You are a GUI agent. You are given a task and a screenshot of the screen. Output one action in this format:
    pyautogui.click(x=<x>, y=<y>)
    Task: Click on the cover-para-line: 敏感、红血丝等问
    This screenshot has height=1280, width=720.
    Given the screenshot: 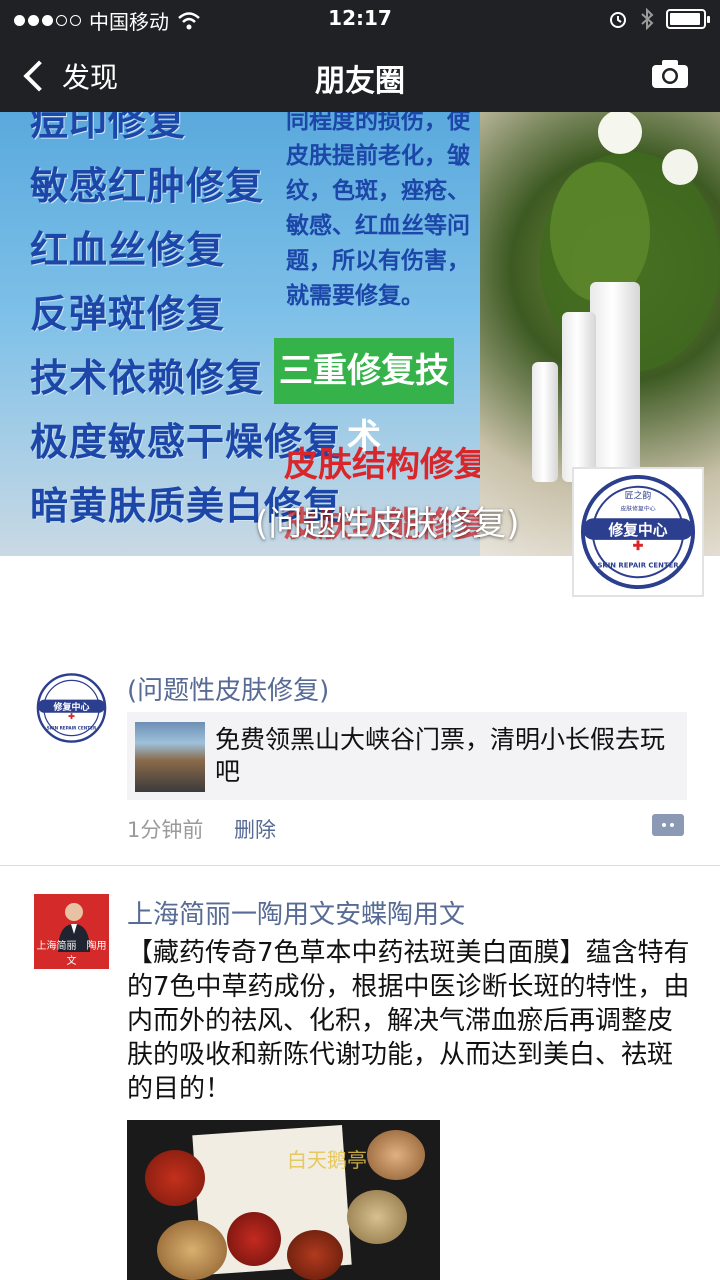 What is the action you would take?
    pyautogui.click(x=378, y=226)
    